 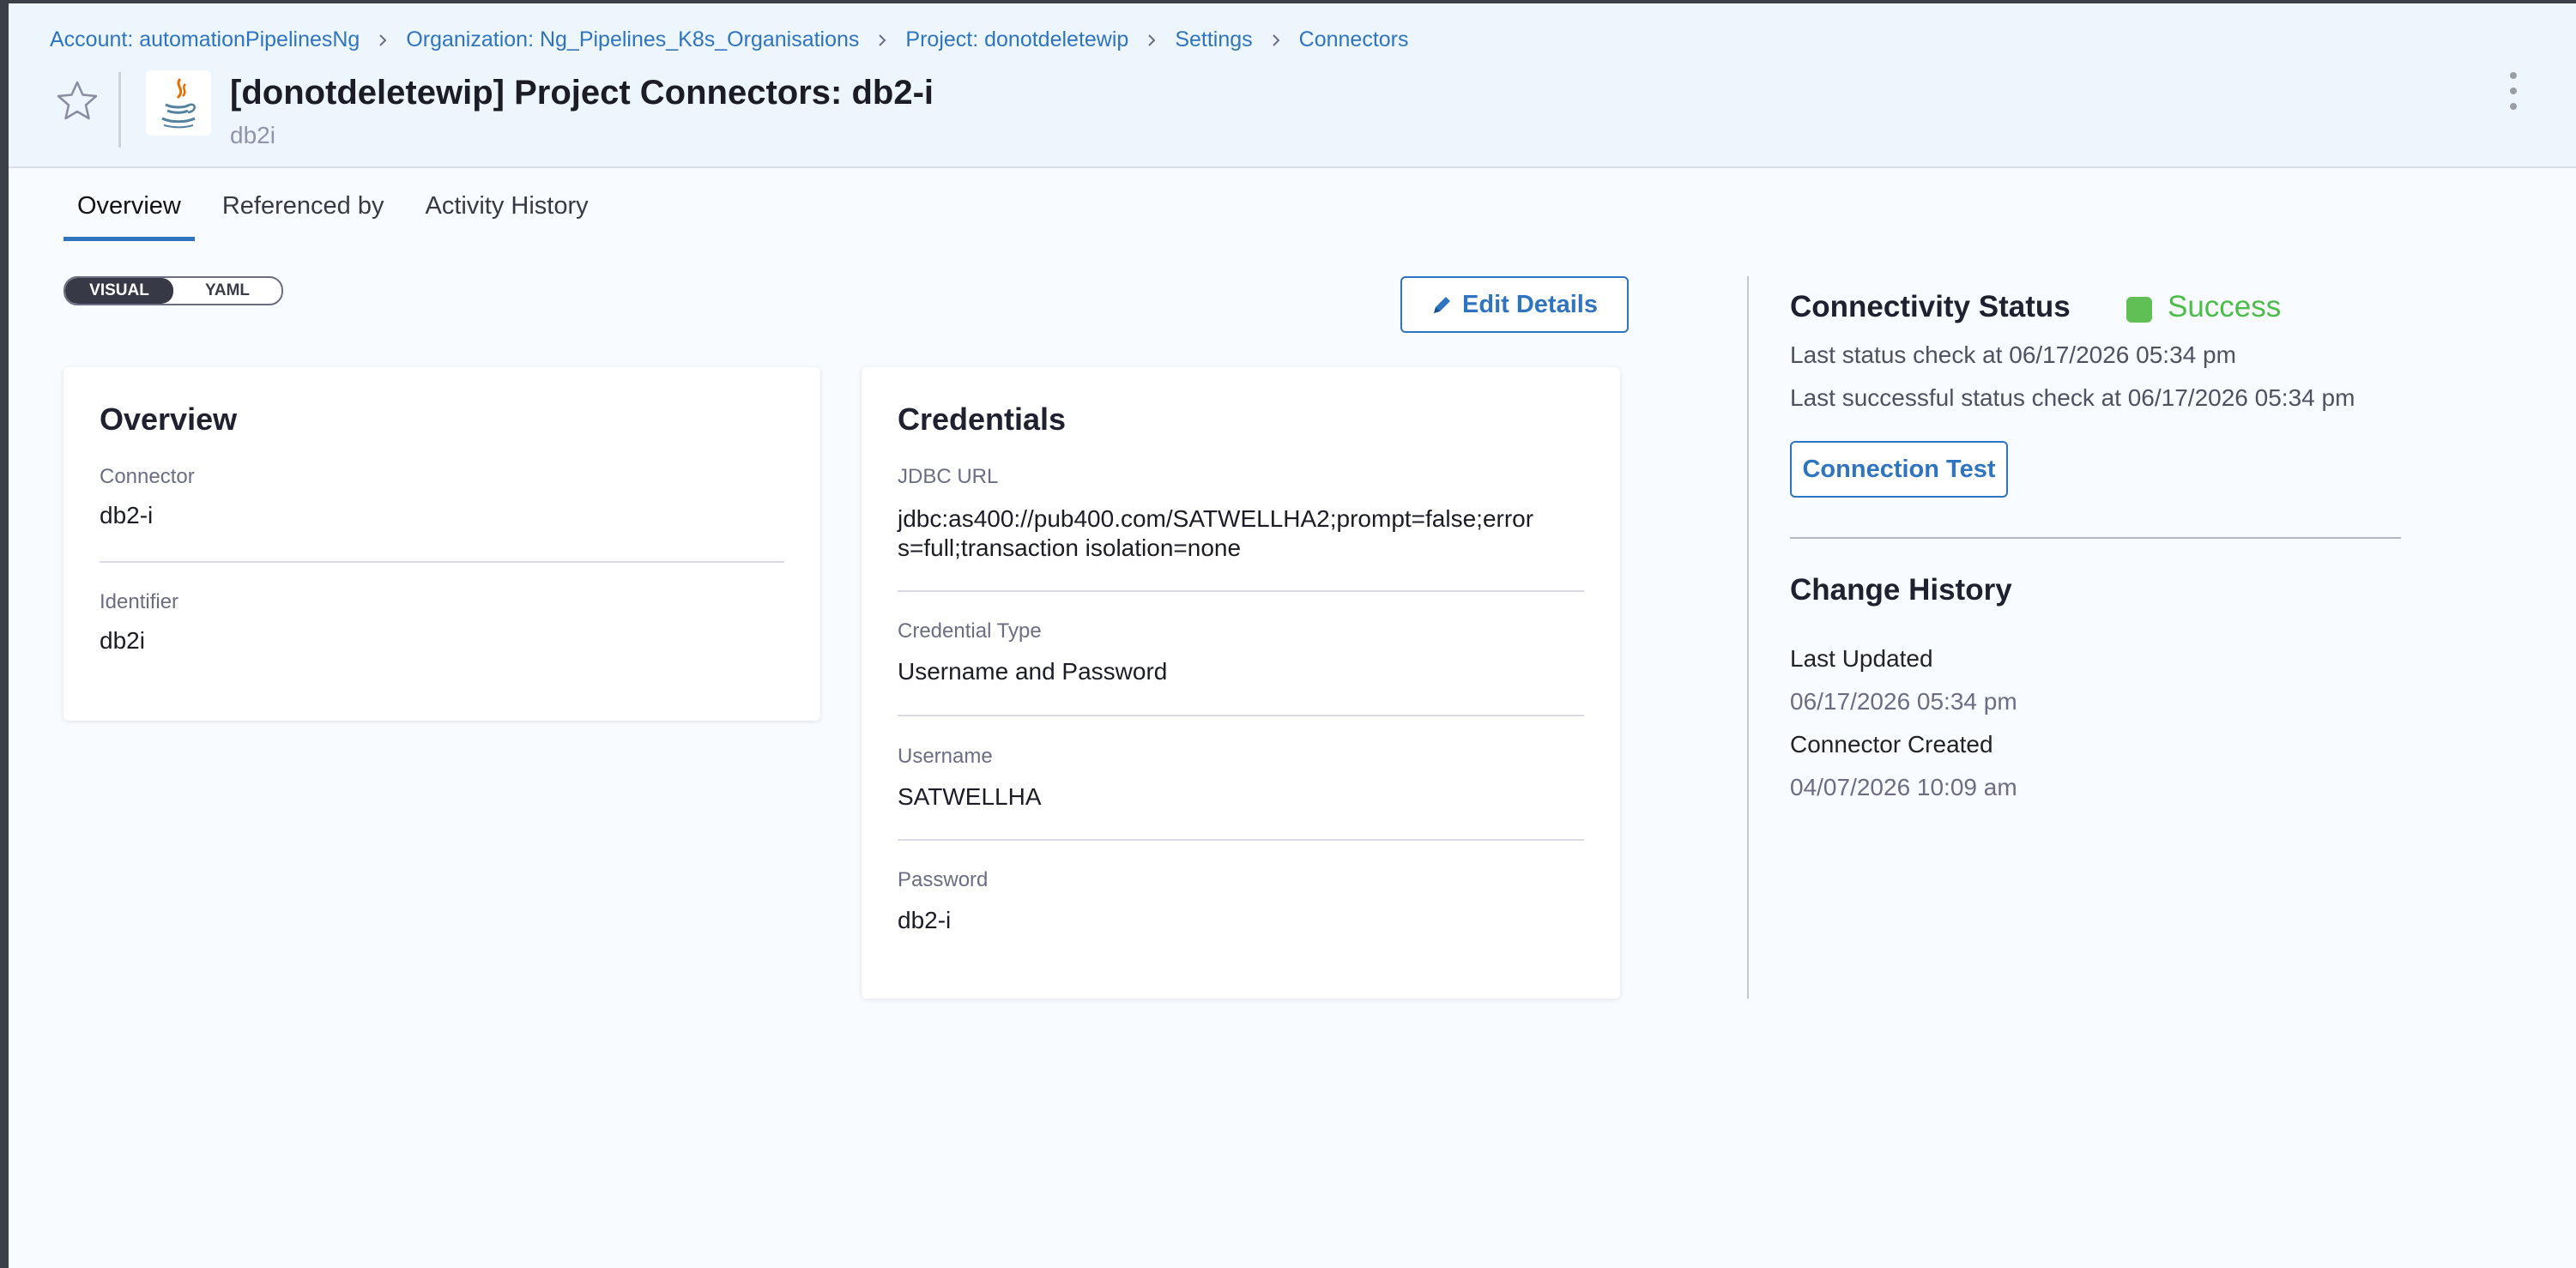 What do you see at coordinates (2013, 354) in the screenshot?
I see `last-status-check: Last status check at 06/17/2026 05:34 pm` at bounding box center [2013, 354].